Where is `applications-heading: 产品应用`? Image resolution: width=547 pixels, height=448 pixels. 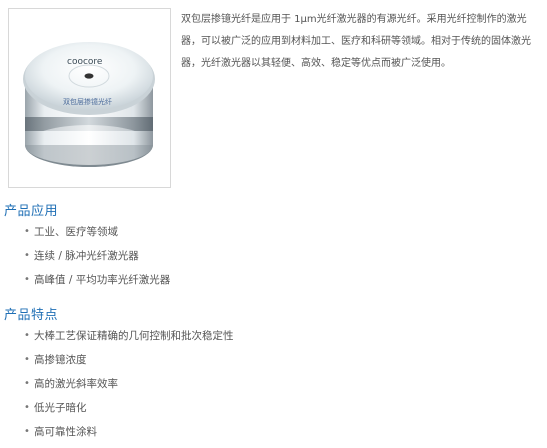
applications-heading: 产品应用 is located at coordinates (31, 211).